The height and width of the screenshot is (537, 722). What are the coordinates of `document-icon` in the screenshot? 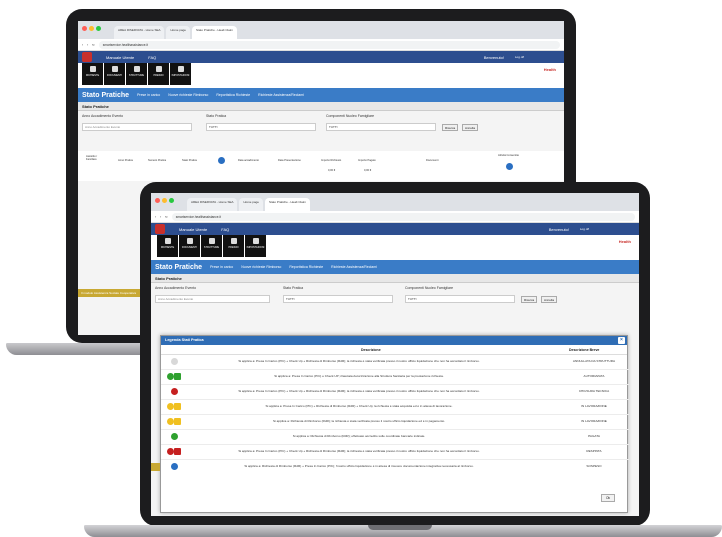 It's located at (114, 69).